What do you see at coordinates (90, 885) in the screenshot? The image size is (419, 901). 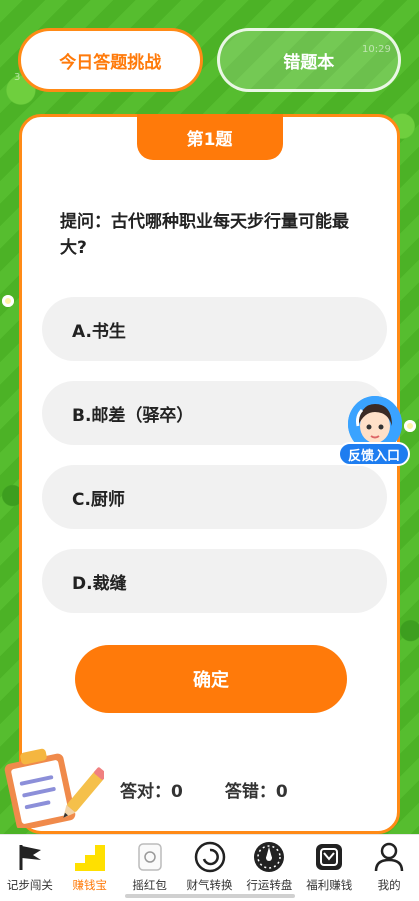 I see `nav-label: 赚钱宝` at bounding box center [90, 885].